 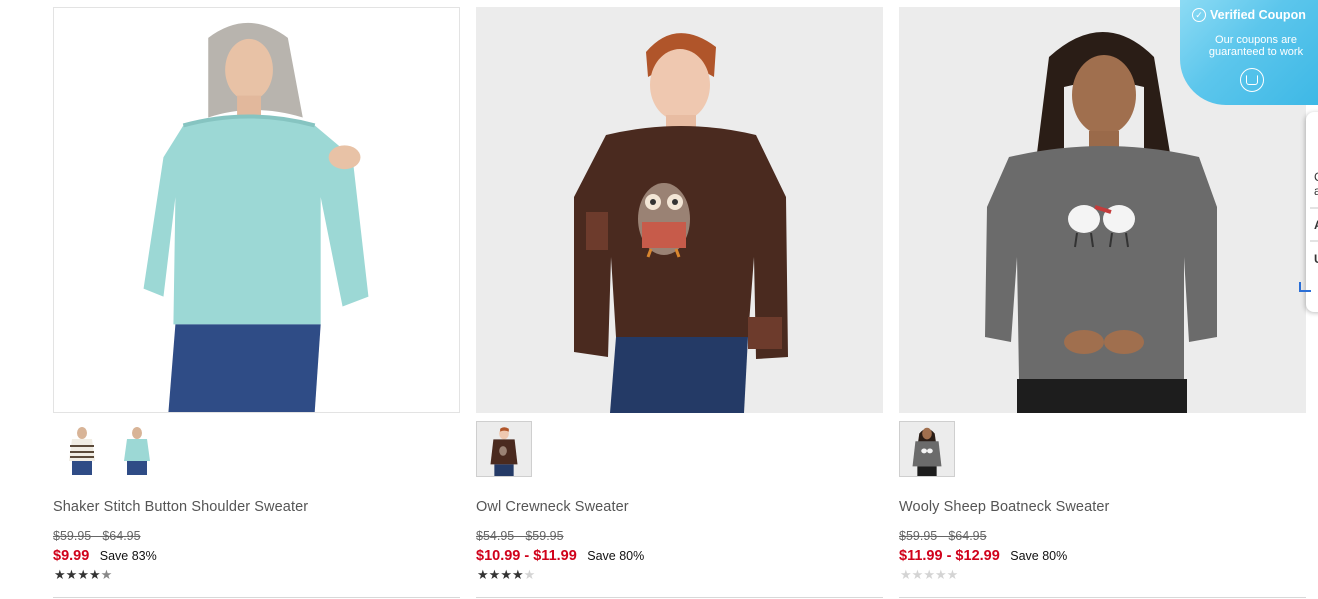 What do you see at coordinates (81, 449) in the screenshot?
I see `thumbnail-striped-sweater` at bounding box center [81, 449].